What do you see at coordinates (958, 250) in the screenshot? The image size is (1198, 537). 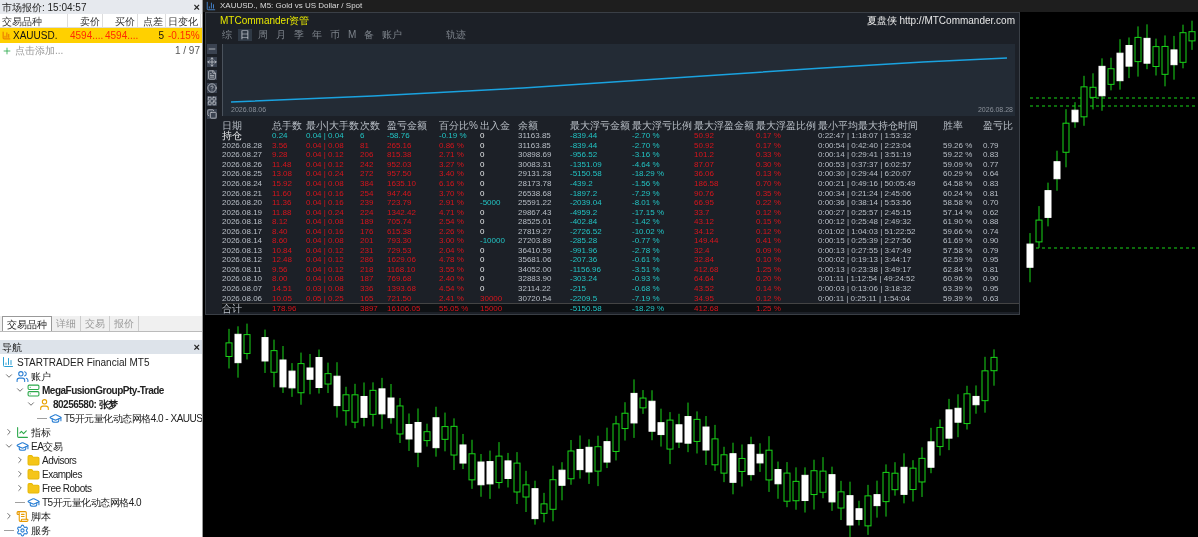 I see `win-rate-cell: 57.58 %` at bounding box center [958, 250].